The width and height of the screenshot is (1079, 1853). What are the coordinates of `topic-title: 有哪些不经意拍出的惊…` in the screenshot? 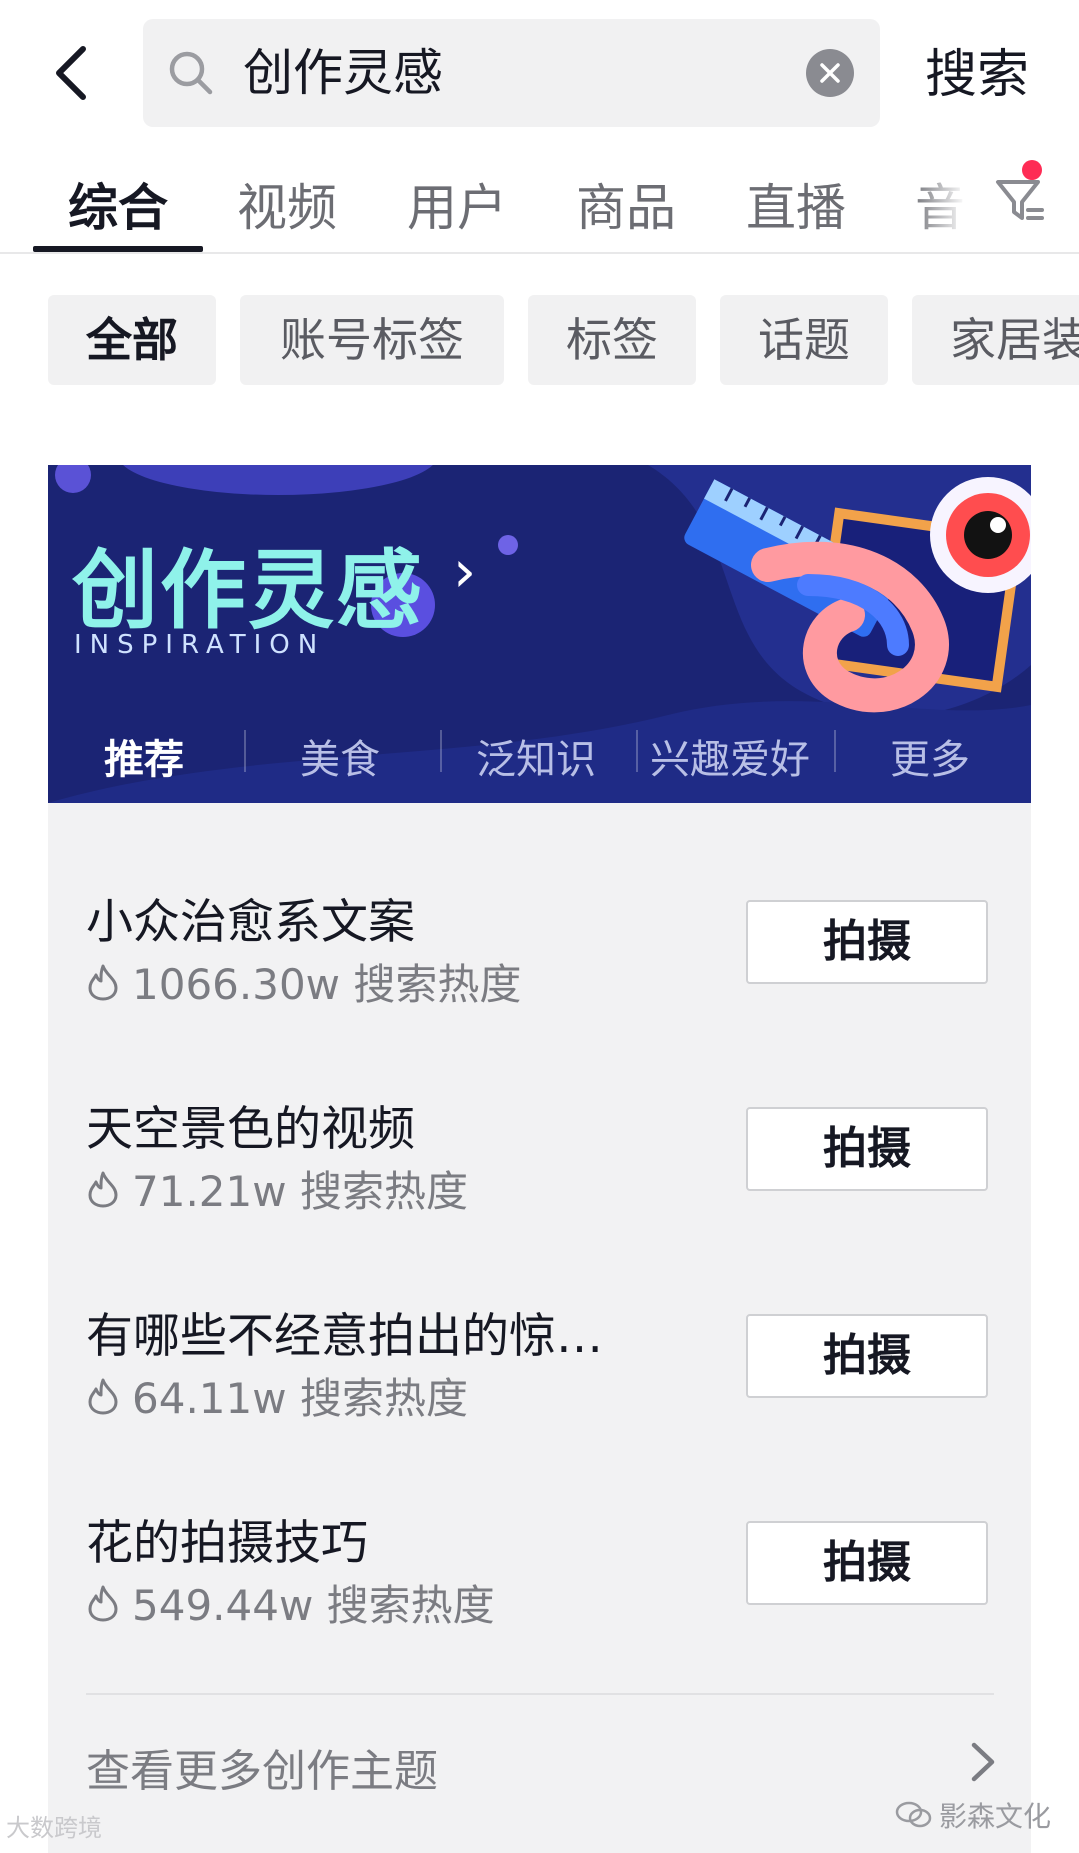 It's located at (344, 1336).